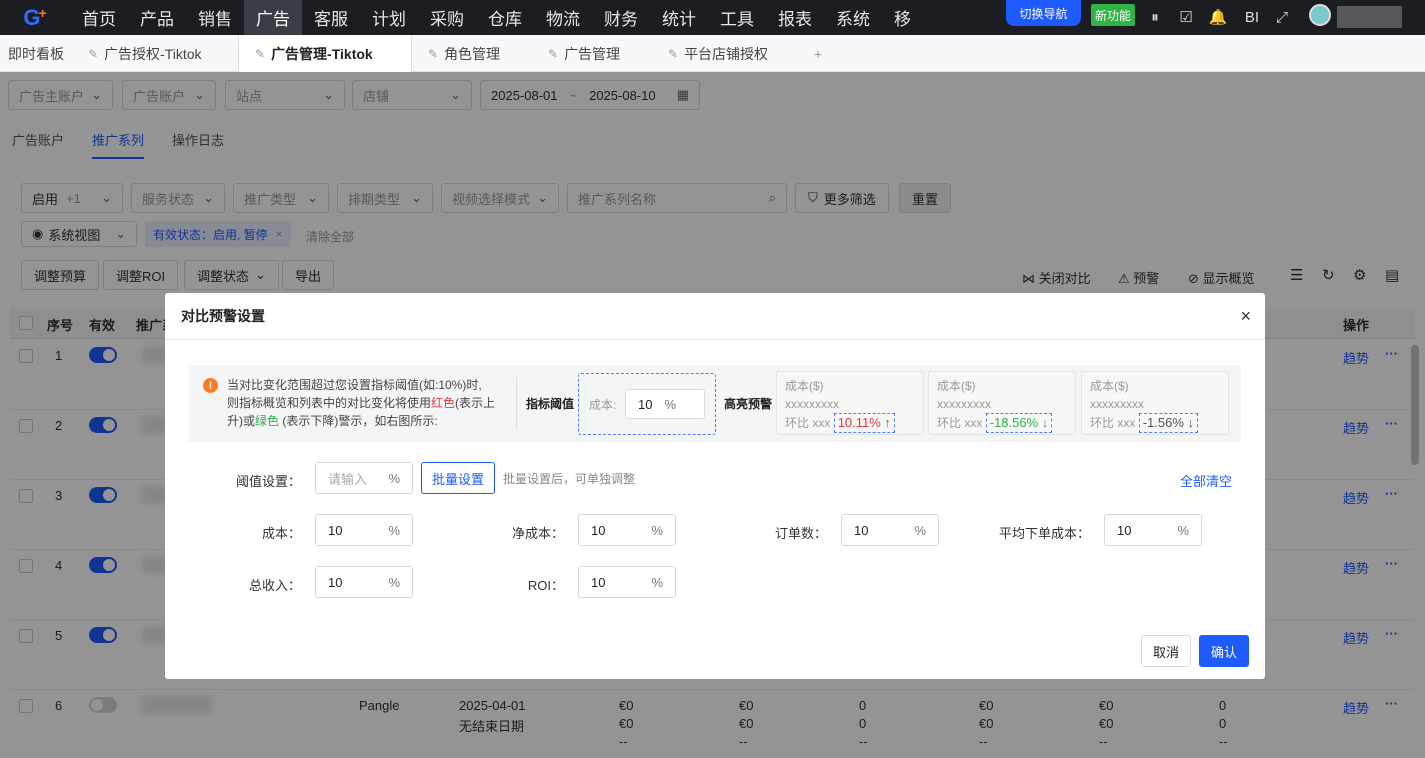  I want to click on net-cost-threshold-input: 10%, so click(627, 530).